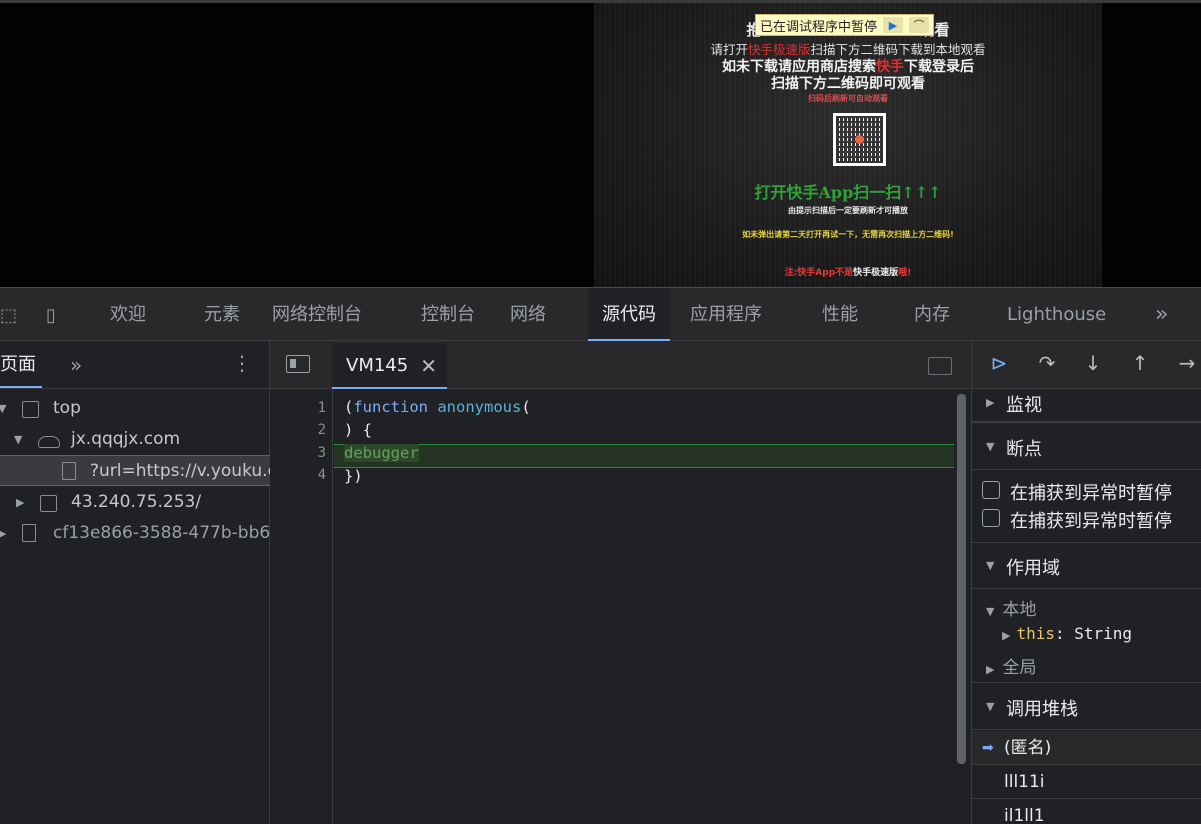 The width and height of the screenshot is (1201, 824). Describe the element at coordinates (893, 25) in the screenshot. I see `resume-icon: ▶` at that location.